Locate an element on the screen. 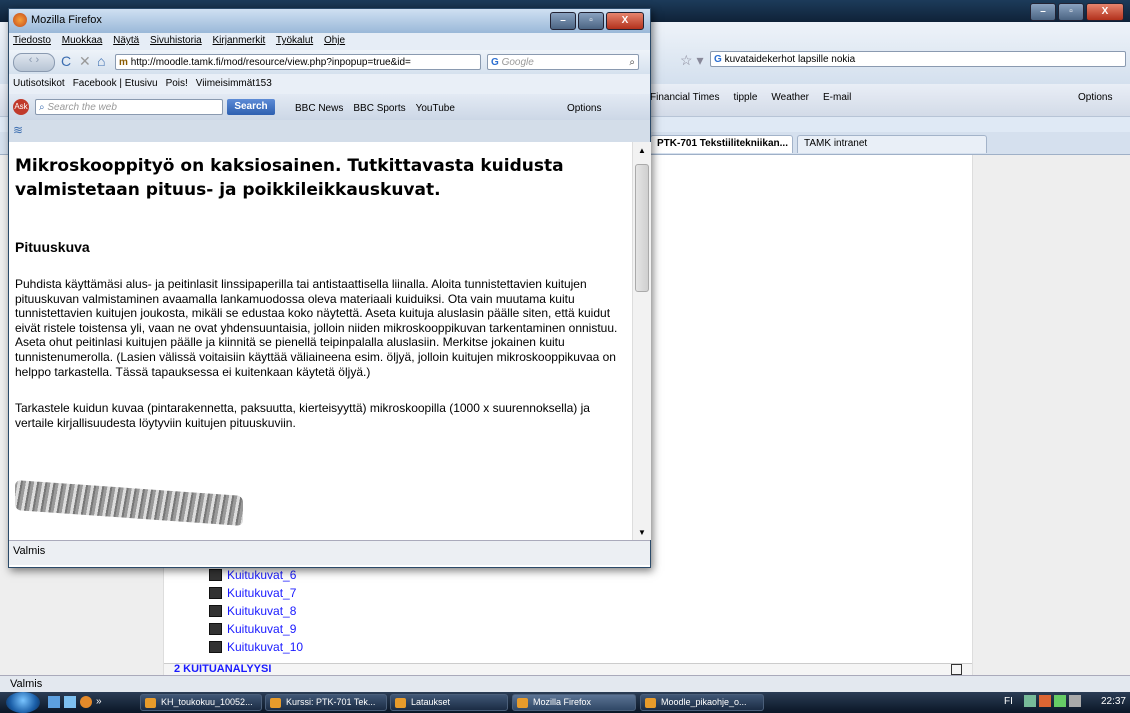 This screenshot has height=713, width=1130. clock: 22:37 is located at coordinates (1113, 701).